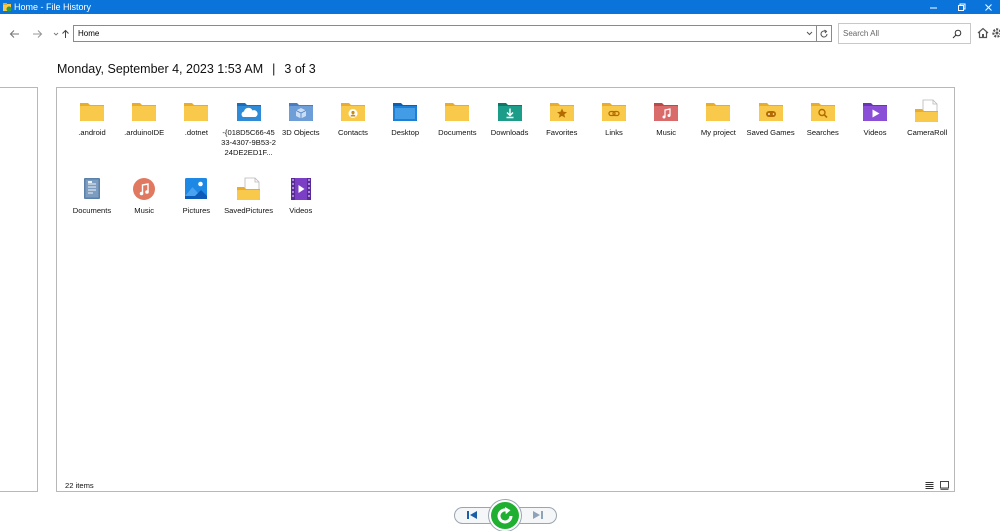  I want to click on videos-library-icon, so click(301, 189).